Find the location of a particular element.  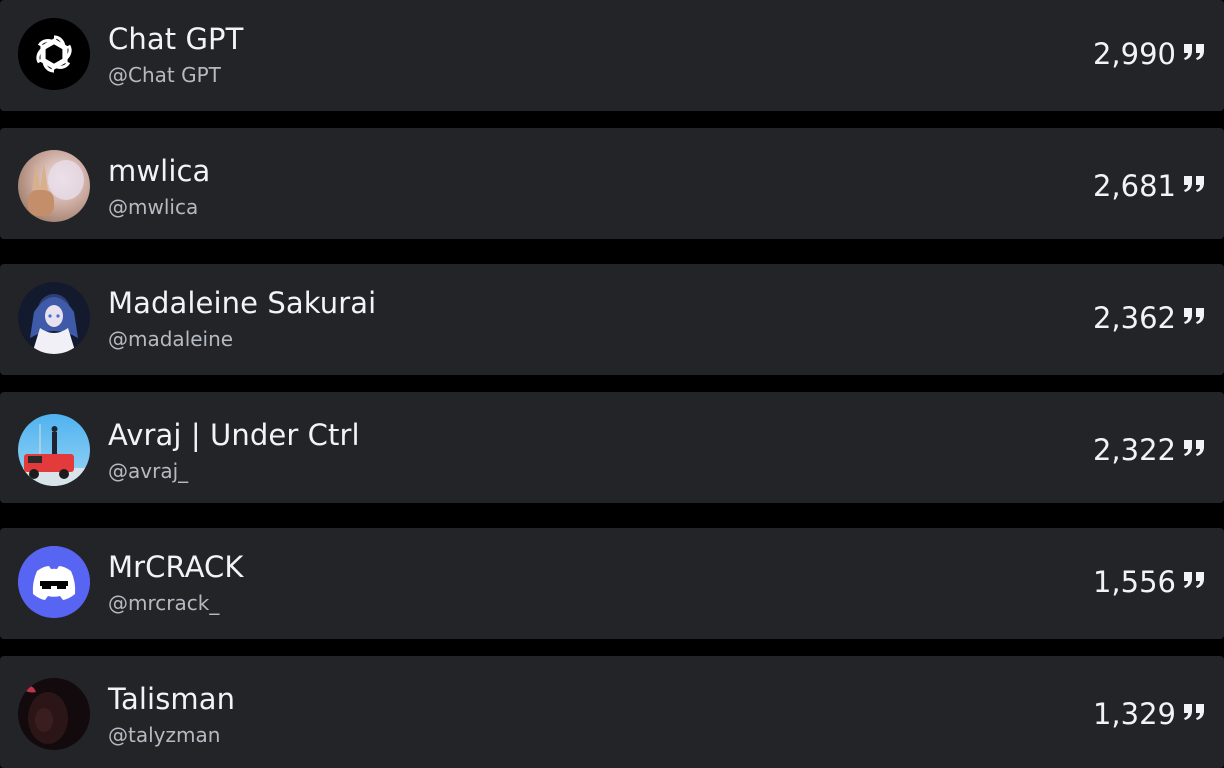

user-name: Talisman is located at coordinates (171, 699).